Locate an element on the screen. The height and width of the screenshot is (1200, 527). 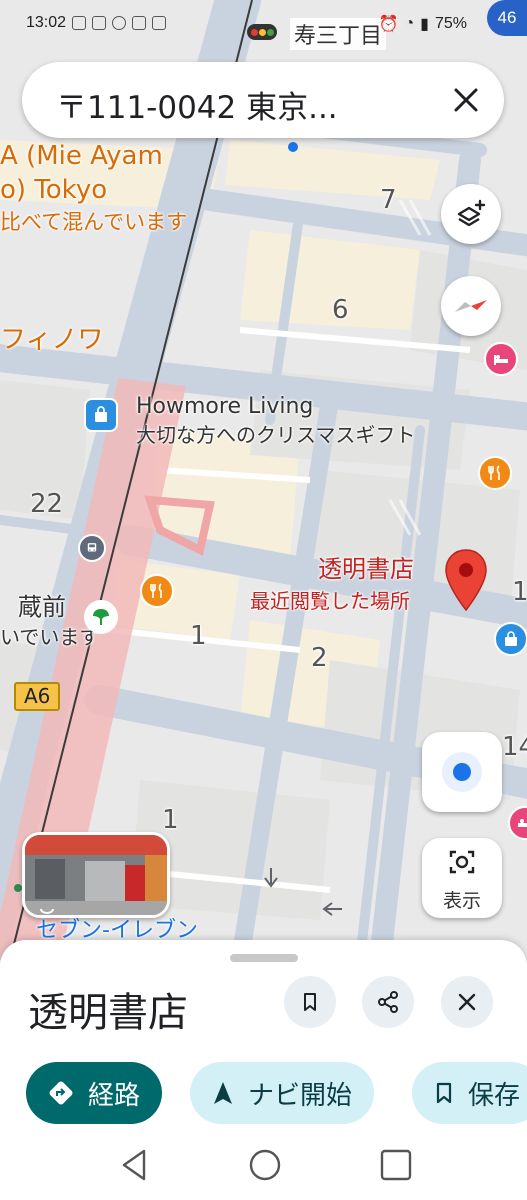
save-chip-label: 保存 is located at coordinates (494, 1095).